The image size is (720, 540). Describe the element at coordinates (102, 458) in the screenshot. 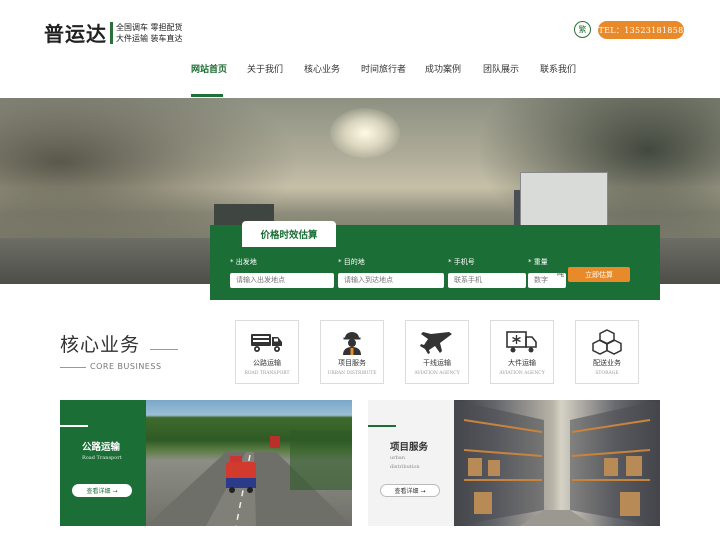

I see `feature-card-en: Road Transport` at that location.